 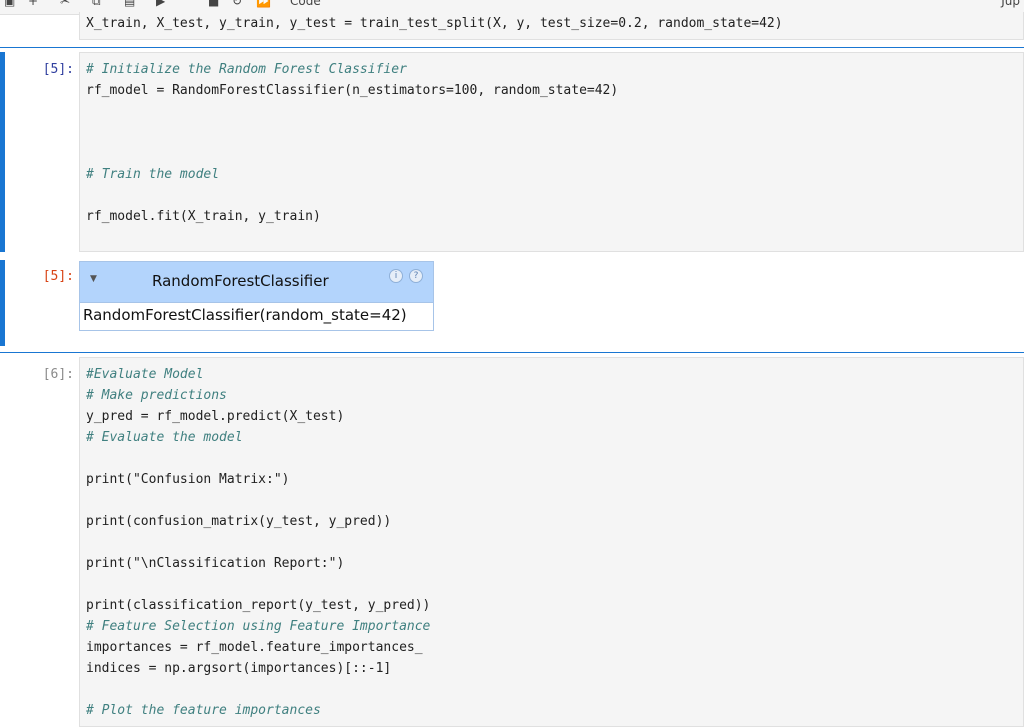 I want to click on restart-icon: ↻, so click(x=237, y=4).